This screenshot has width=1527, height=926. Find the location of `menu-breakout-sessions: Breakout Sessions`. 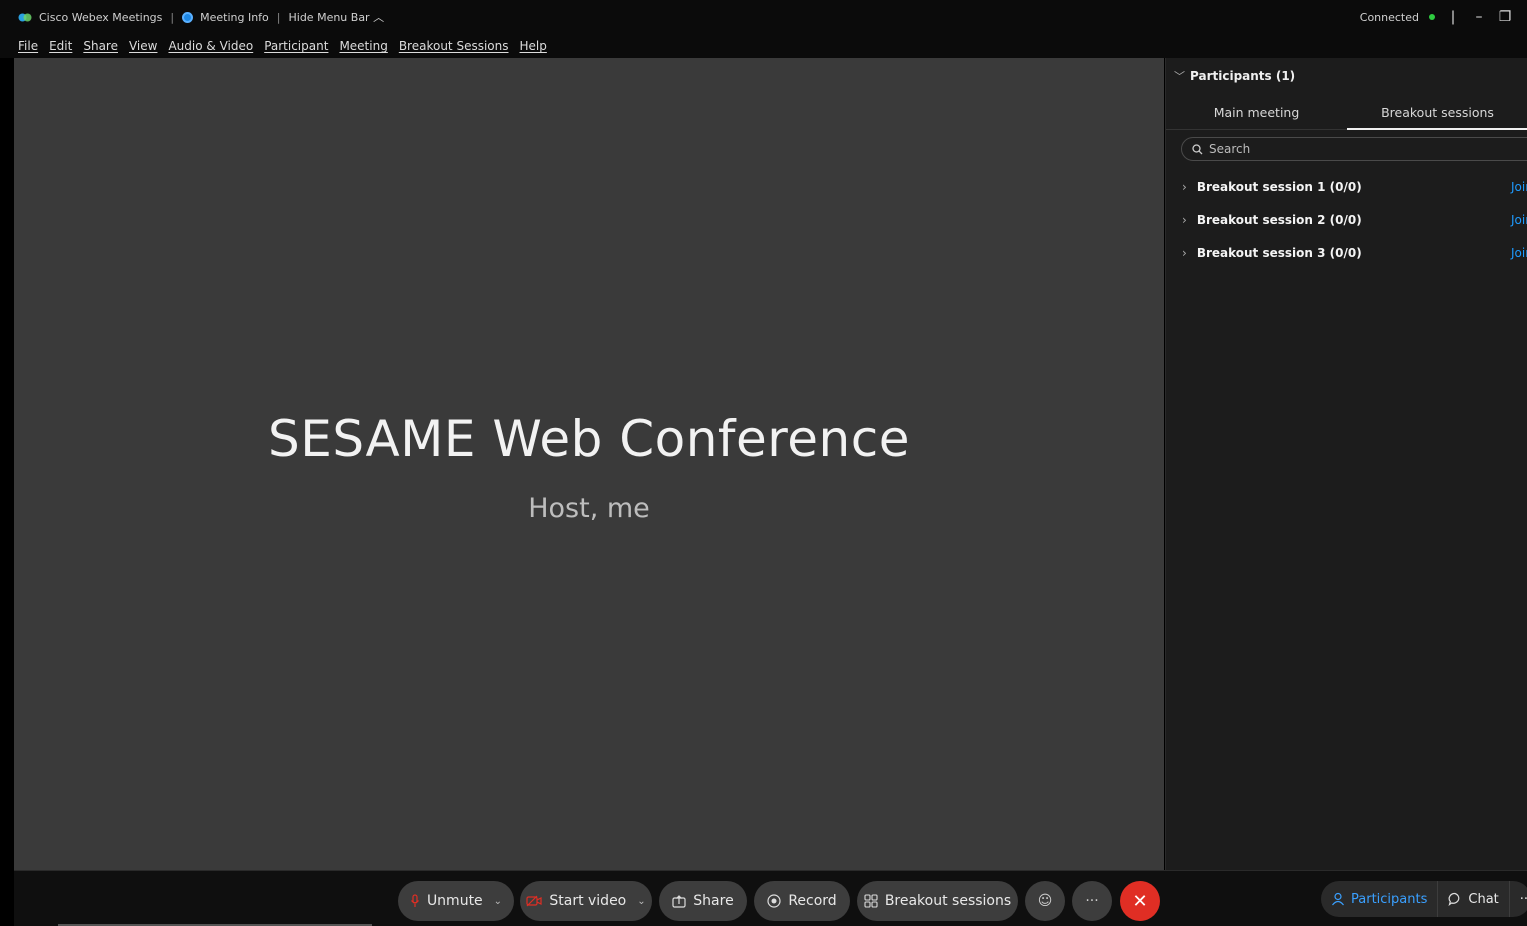

menu-breakout-sessions: Breakout Sessions is located at coordinates (454, 46).